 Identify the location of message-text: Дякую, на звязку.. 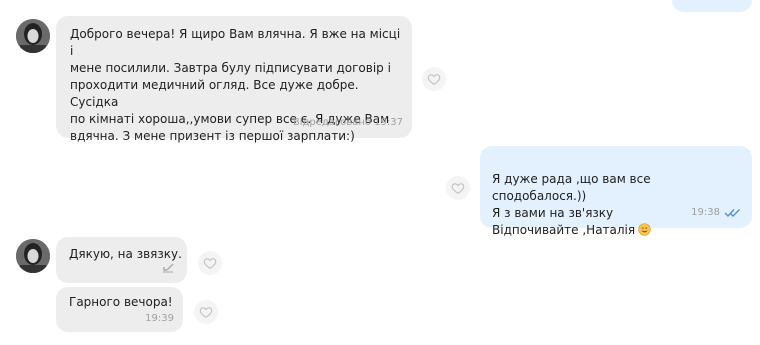
(125, 254).